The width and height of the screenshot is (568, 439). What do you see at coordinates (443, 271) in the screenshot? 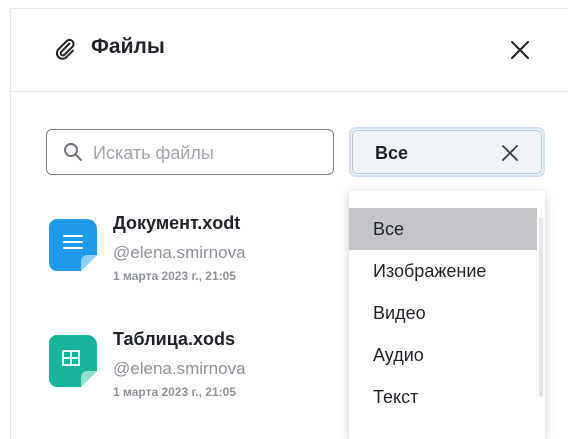
I see `dropdown-option-image: Изображение` at bounding box center [443, 271].